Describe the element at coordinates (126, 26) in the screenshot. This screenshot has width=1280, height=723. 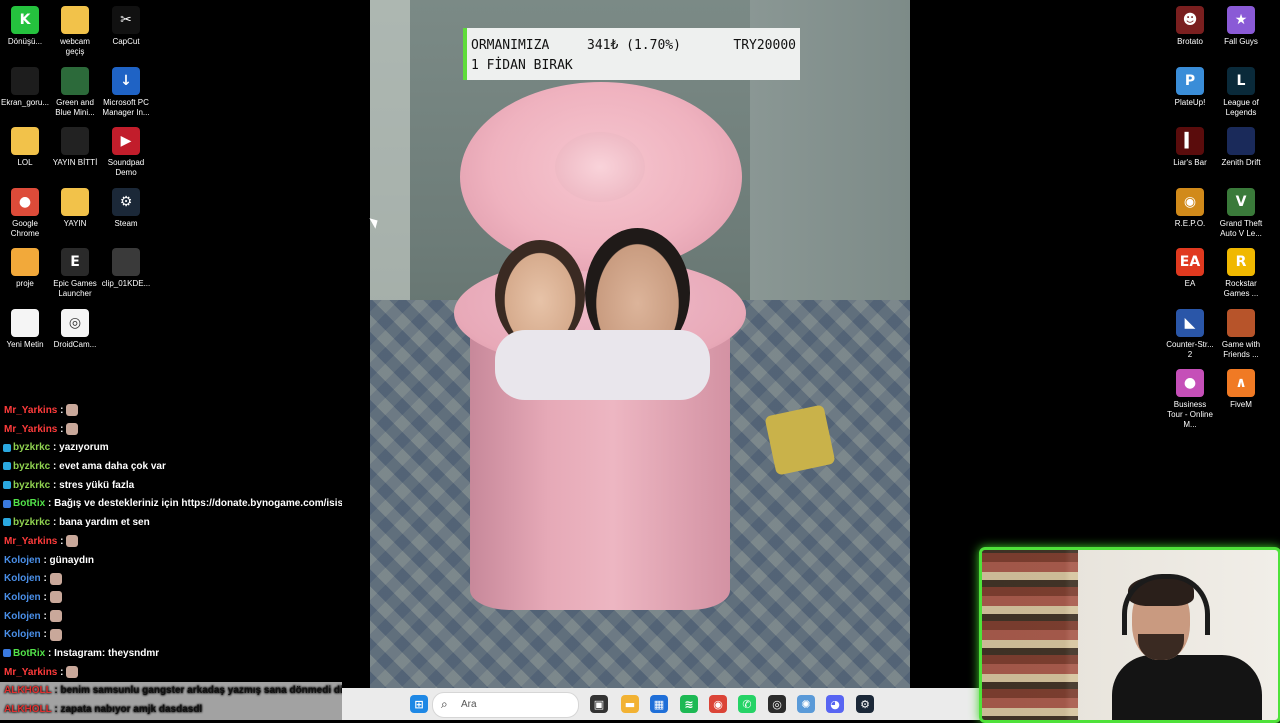
I see `desktop-icon: ✂ CapCut` at that location.